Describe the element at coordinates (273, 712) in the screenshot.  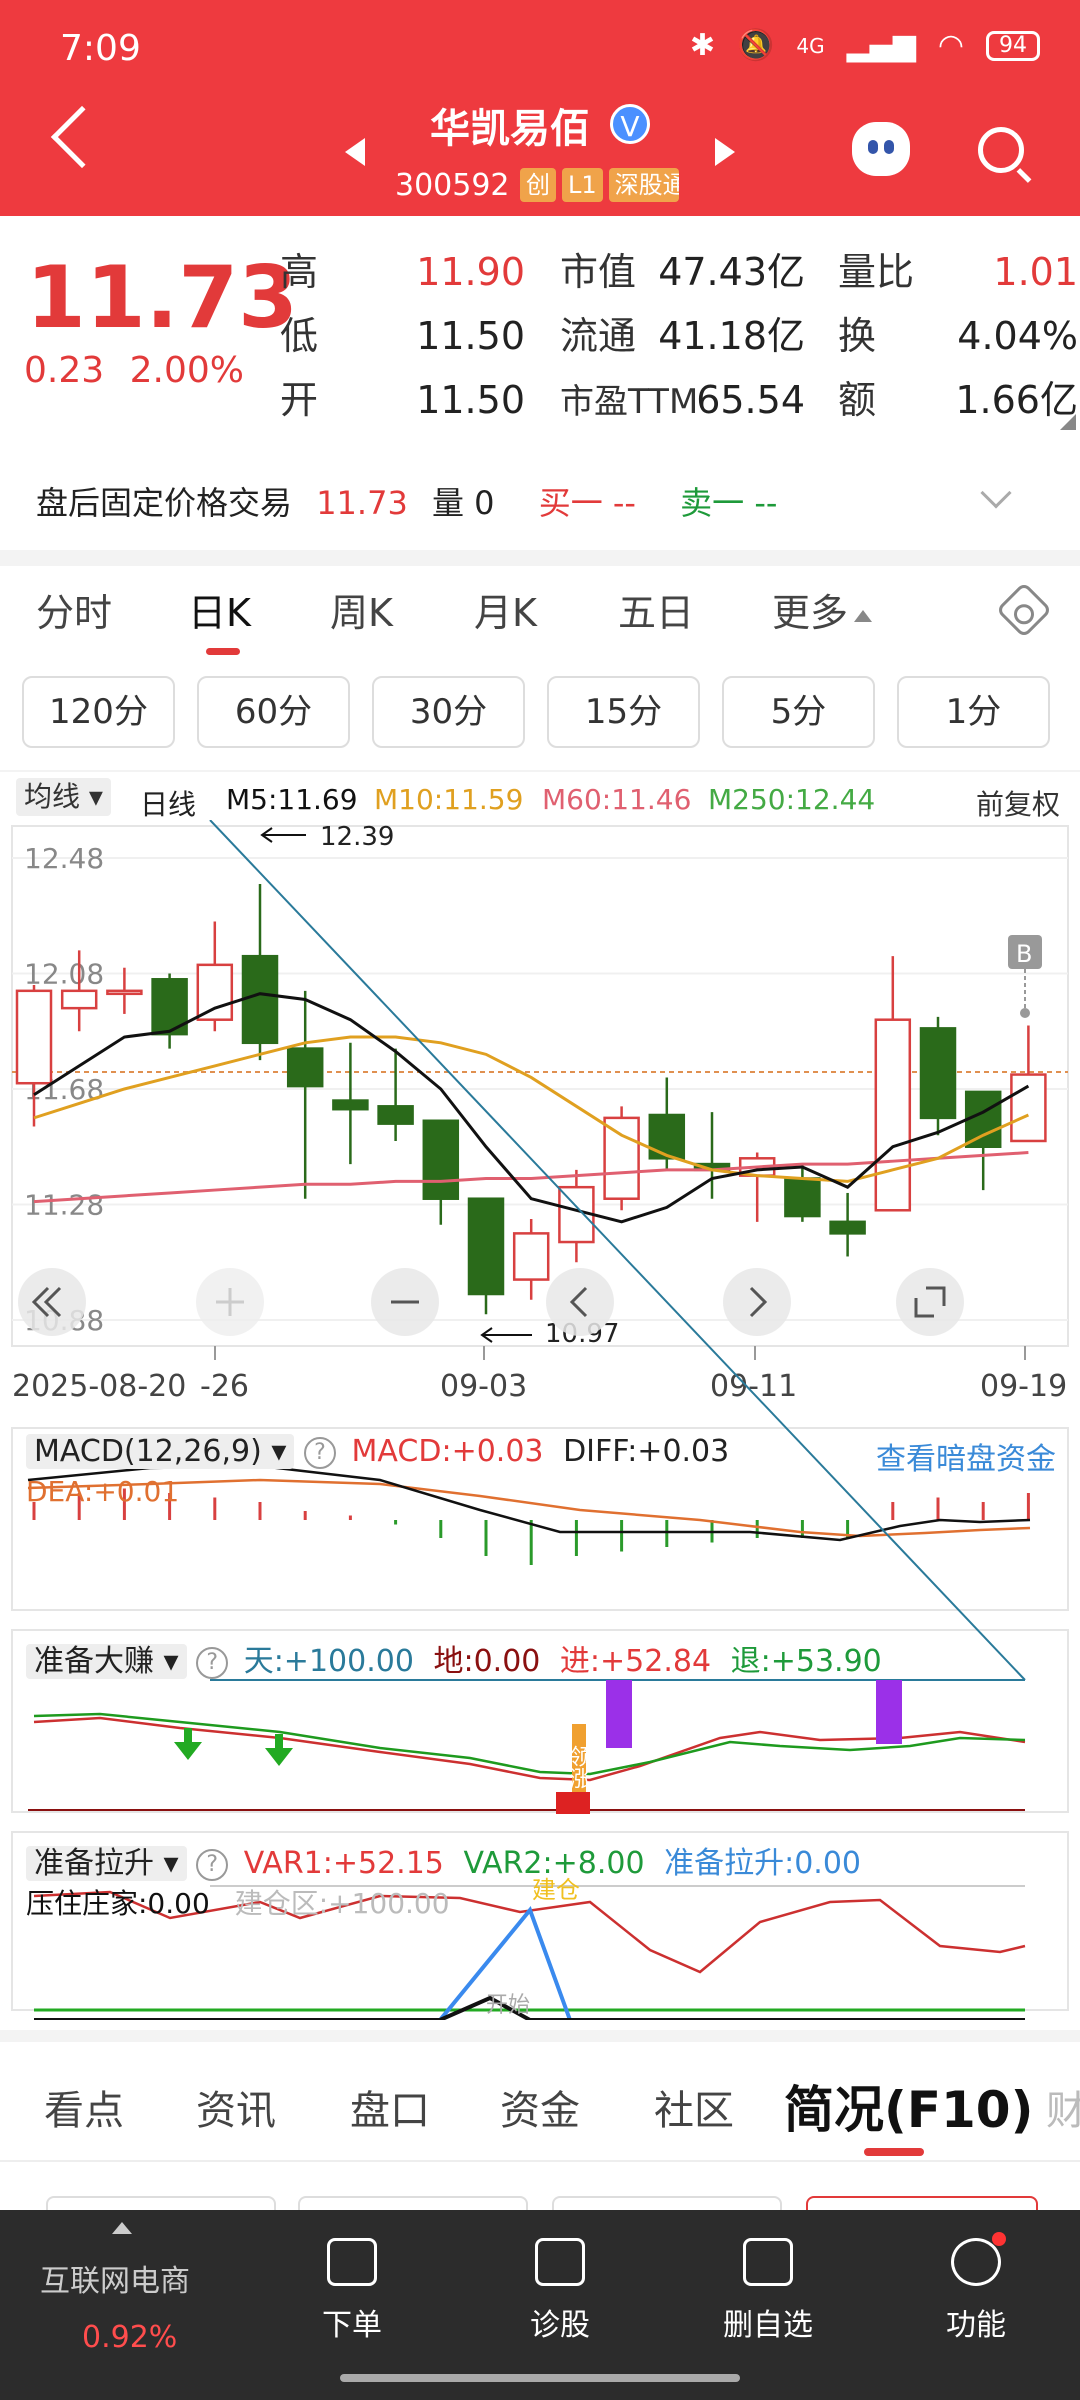
I see `minute-60-button: 60分` at that location.